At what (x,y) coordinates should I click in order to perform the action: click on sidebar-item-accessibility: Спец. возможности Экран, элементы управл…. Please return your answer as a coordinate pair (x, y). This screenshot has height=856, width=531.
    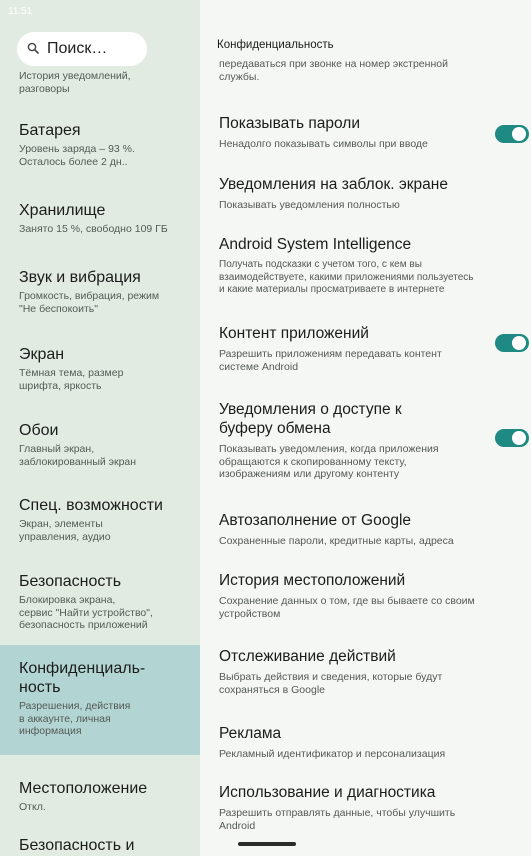
    Looking at the image, I should click on (100, 519).